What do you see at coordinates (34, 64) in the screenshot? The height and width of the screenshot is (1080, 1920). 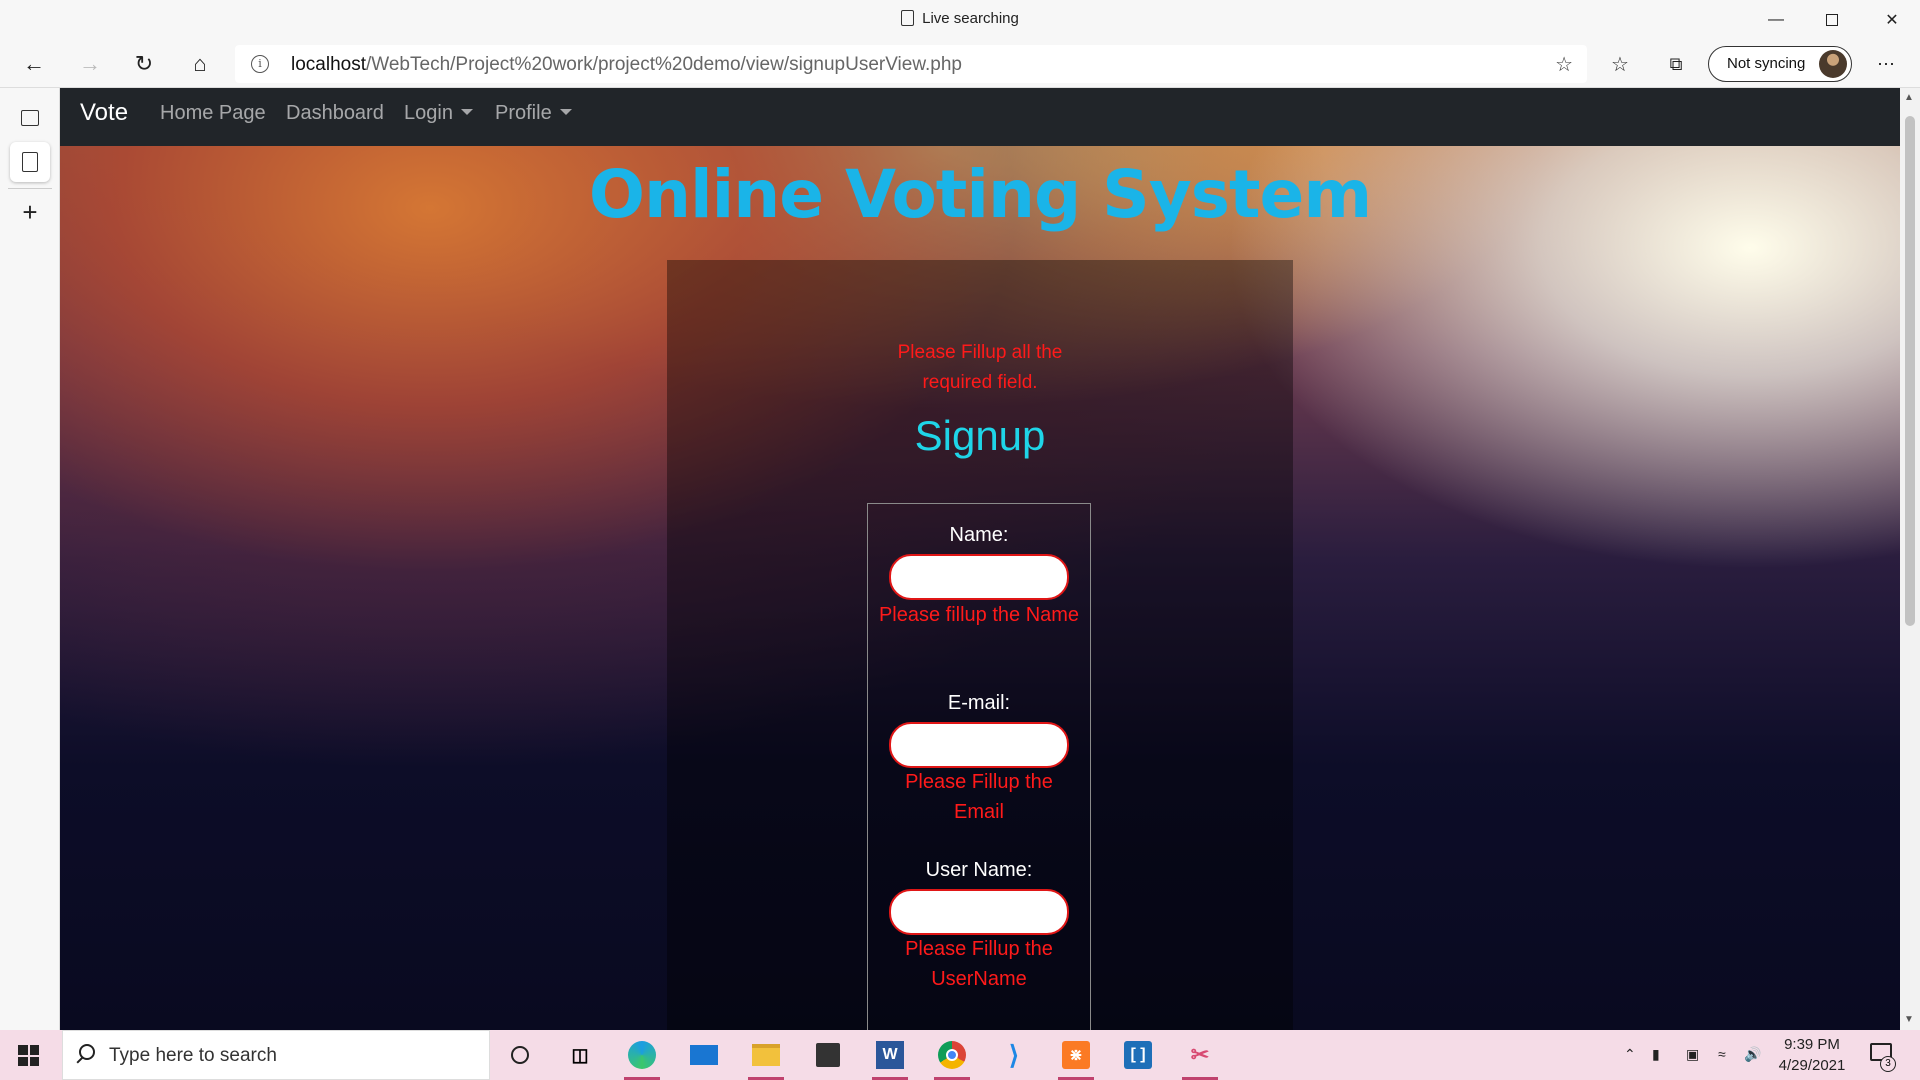 I see `back-icon: ←` at bounding box center [34, 64].